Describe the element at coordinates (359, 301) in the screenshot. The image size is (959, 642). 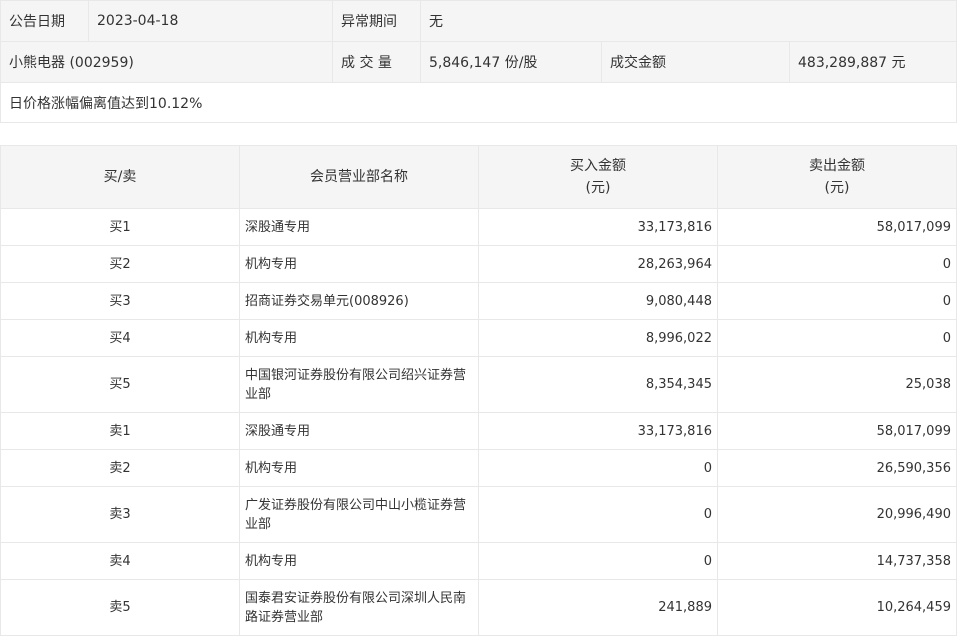
I see `branch-cell: 招商证券交易单元(008926)` at that location.